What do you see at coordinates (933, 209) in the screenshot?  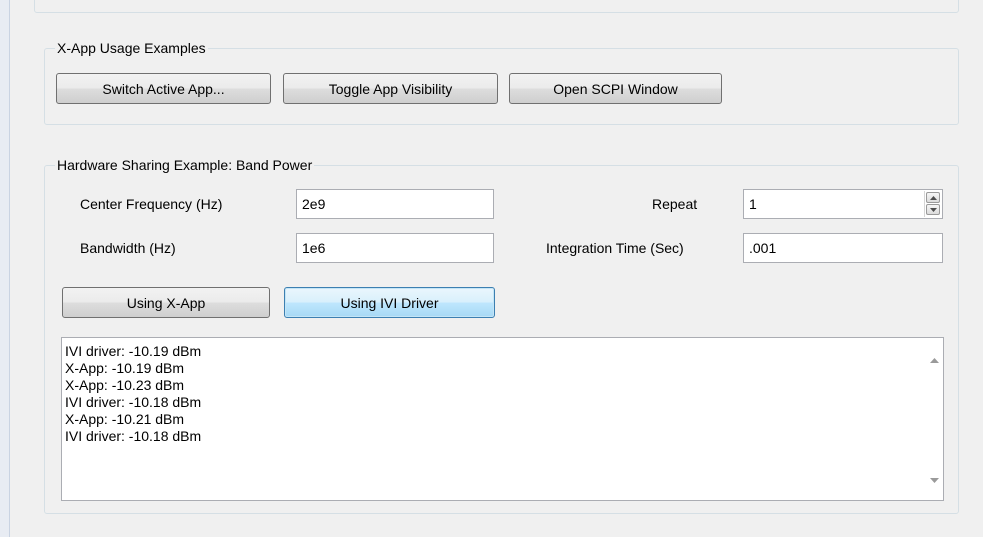 I see `spin-down-arrow-icon` at bounding box center [933, 209].